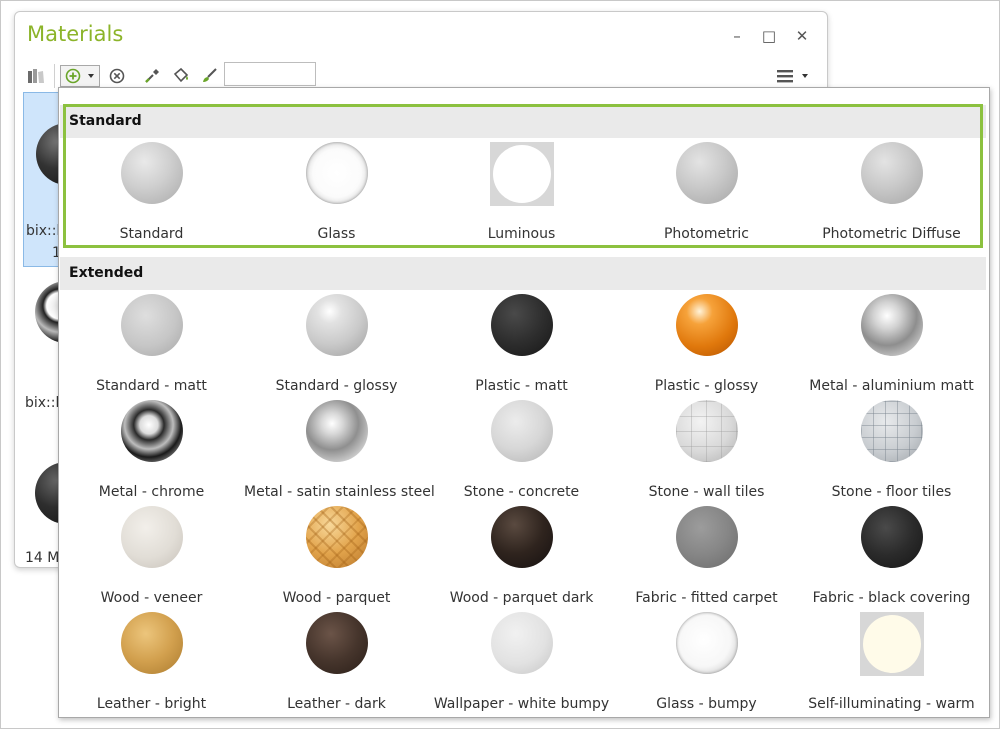  Describe the element at coordinates (521, 492) in the screenshot. I see `material-label: Stone - concrete` at that location.